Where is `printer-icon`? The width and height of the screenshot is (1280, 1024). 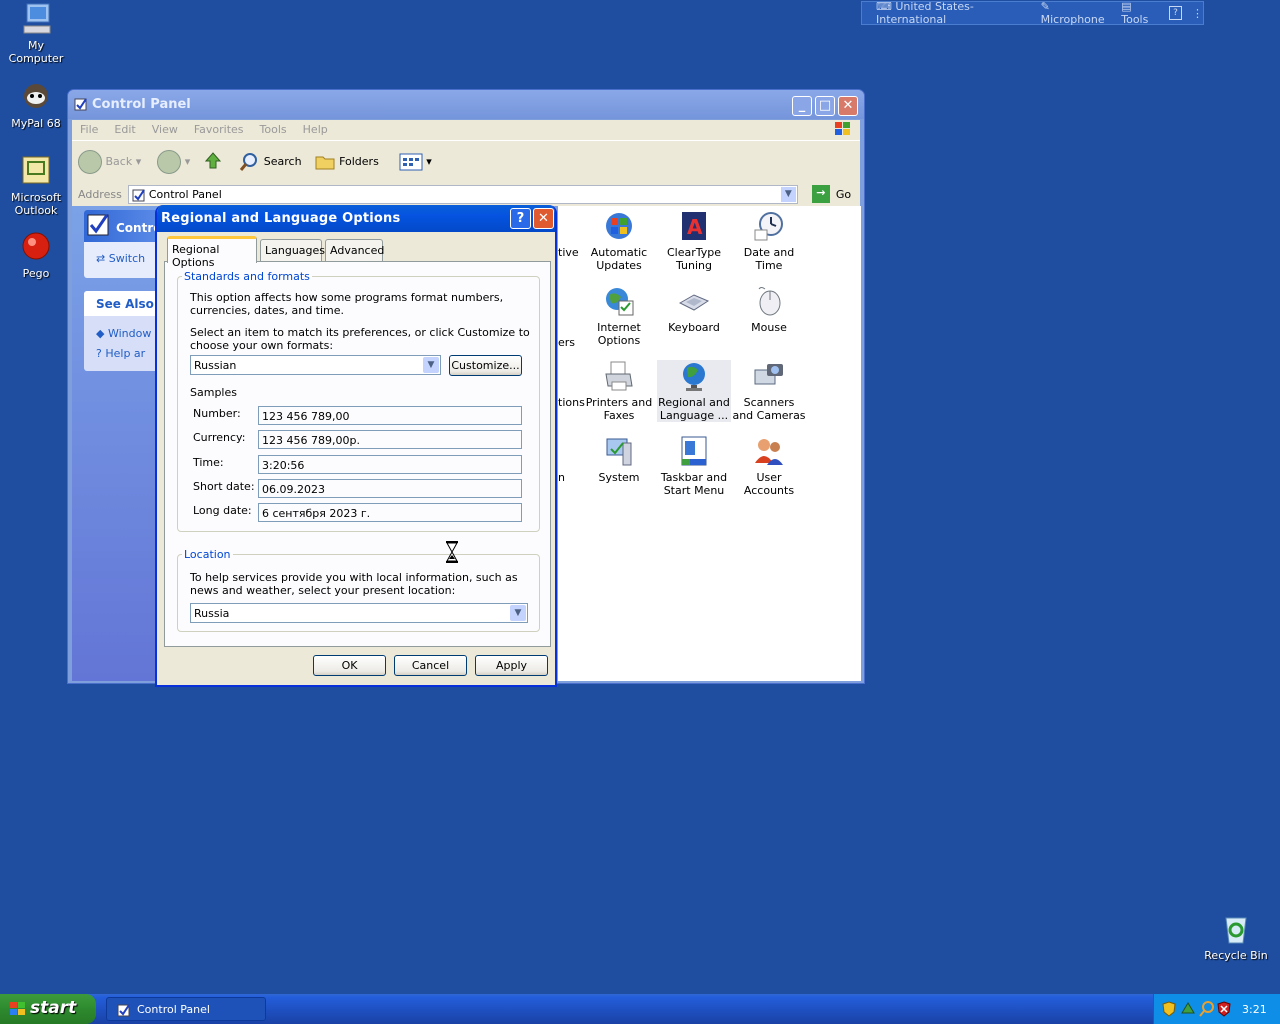
printer-icon is located at coordinates (619, 376).